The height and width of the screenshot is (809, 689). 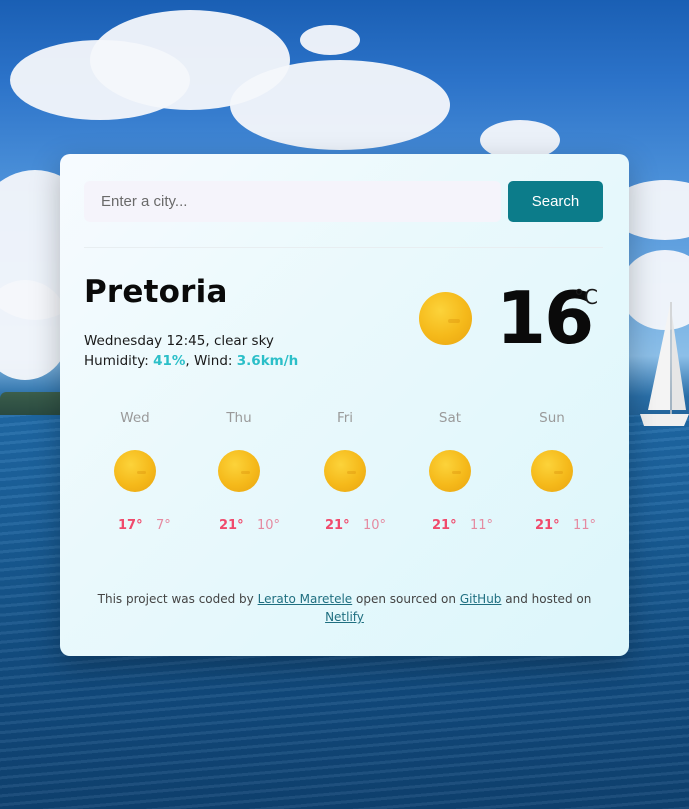 What do you see at coordinates (552, 418) in the screenshot?
I see `forecast-day-name: Sun` at bounding box center [552, 418].